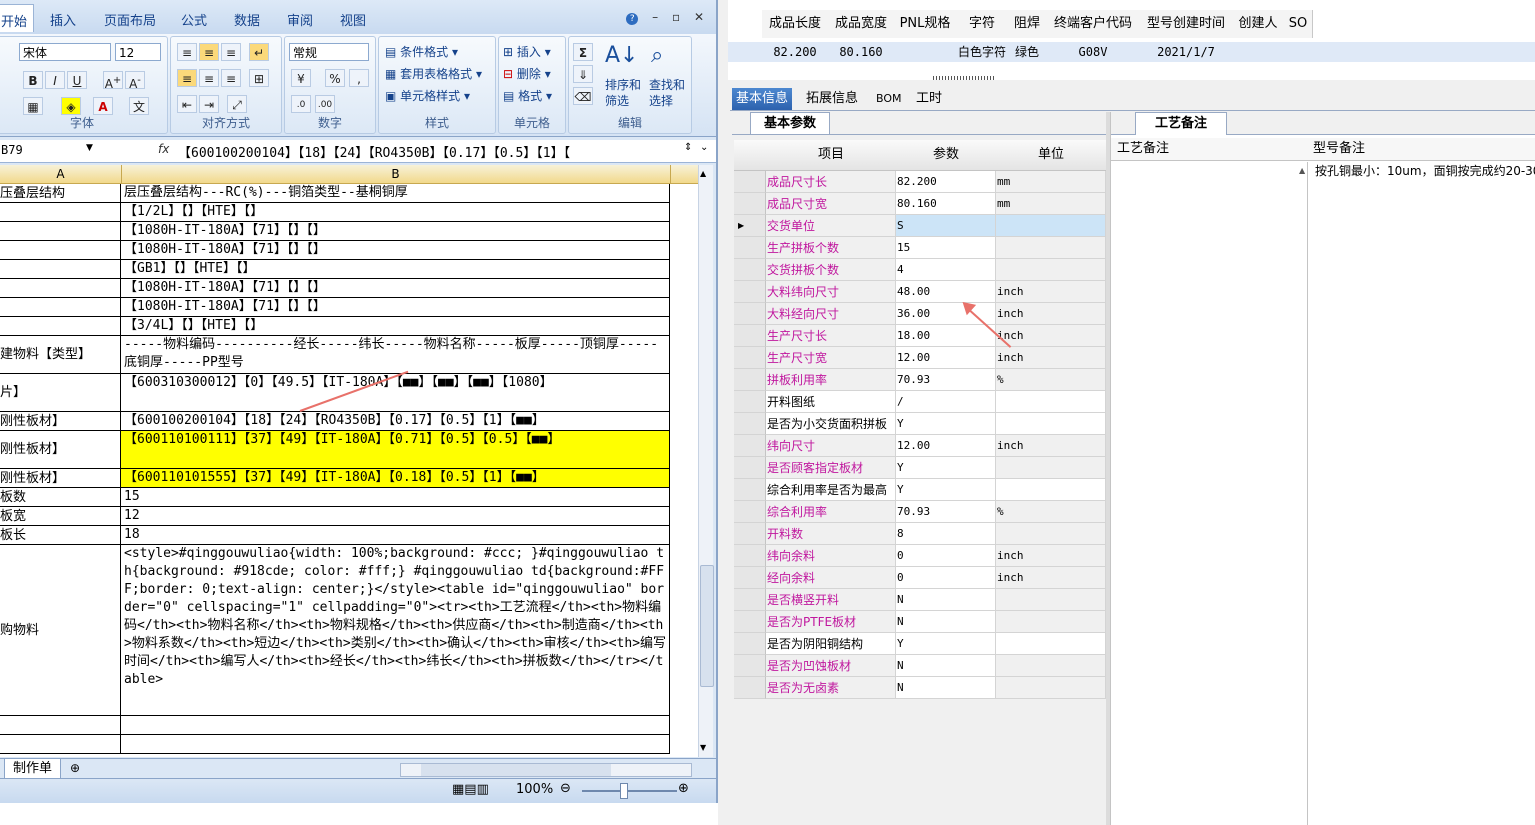 The height and width of the screenshot is (825, 1535). What do you see at coordinates (395, 269) in the screenshot?
I see `cell-b: 【GB1】【】【HTE】【】` at bounding box center [395, 269].